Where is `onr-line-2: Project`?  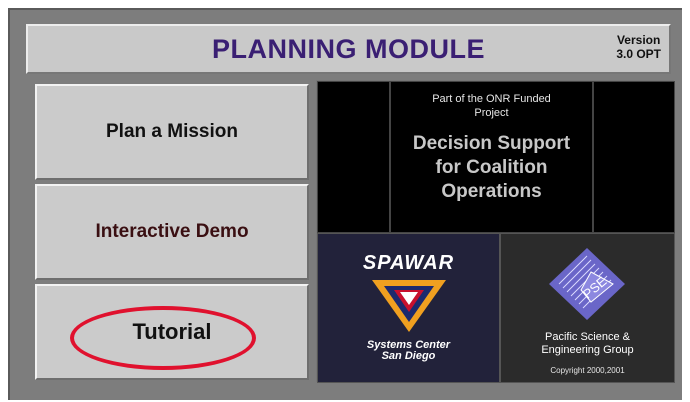
onr-line-2: Project is located at coordinates (491, 113).